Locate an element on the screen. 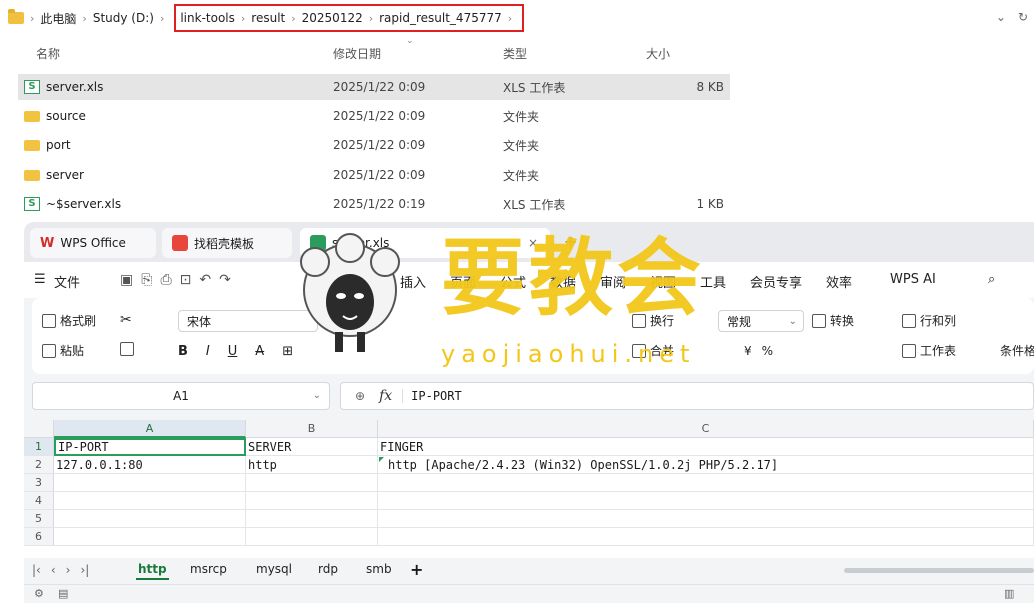 This screenshot has width=1034, height=603. horizontal-scrollbar is located at coordinates (939, 570).